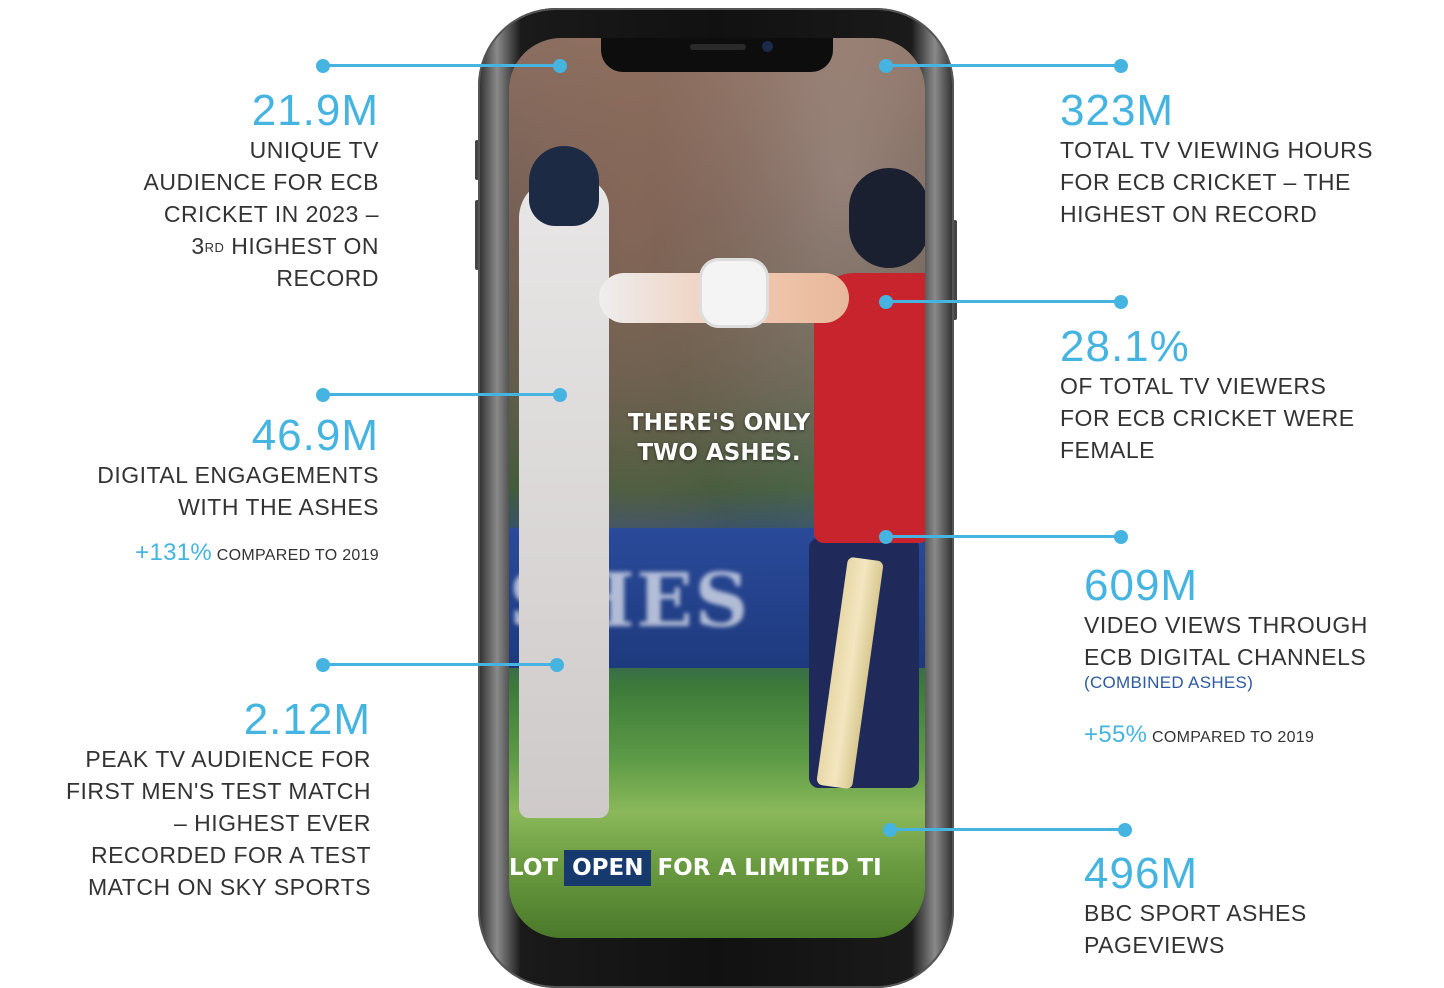  Describe the element at coordinates (229, 887) in the screenshot. I see `desc-line: MATCH ON SKY SPORTS` at that location.